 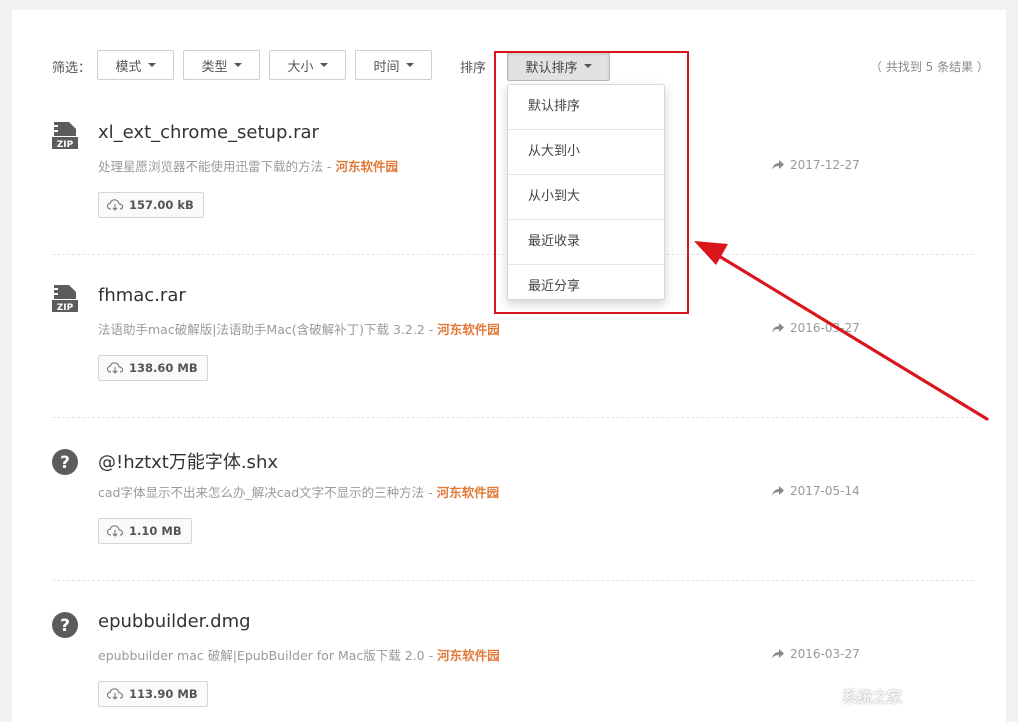 I want to click on filter-size-button: 大小, so click(x=307, y=65).